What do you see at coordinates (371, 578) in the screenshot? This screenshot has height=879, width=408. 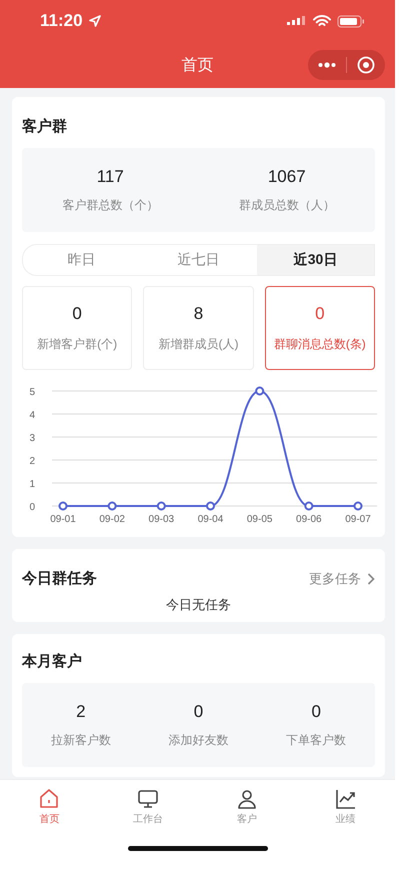 I see `chevron-right-icon` at bounding box center [371, 578].